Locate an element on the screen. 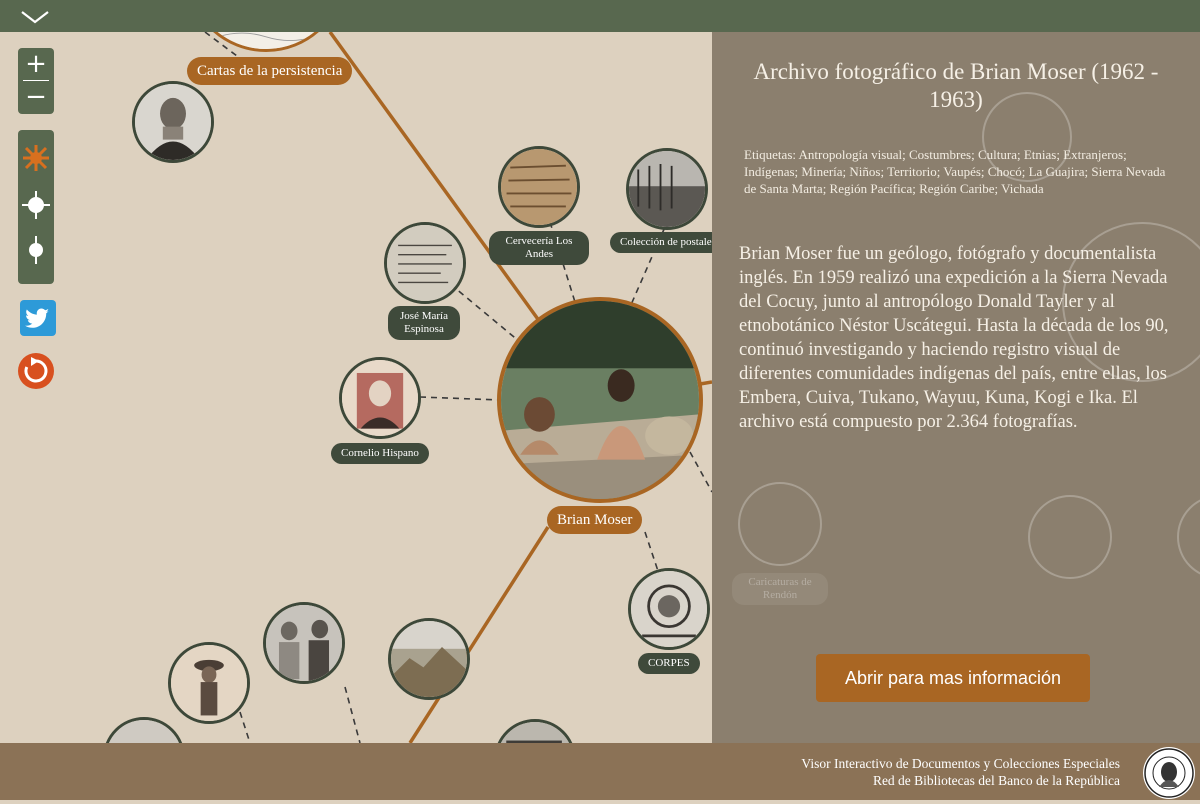 The height and width of the screenshot is (804, 1200). graph-node-label-cornelio: Cornelio Hispano is located at coordinates (380, 453).